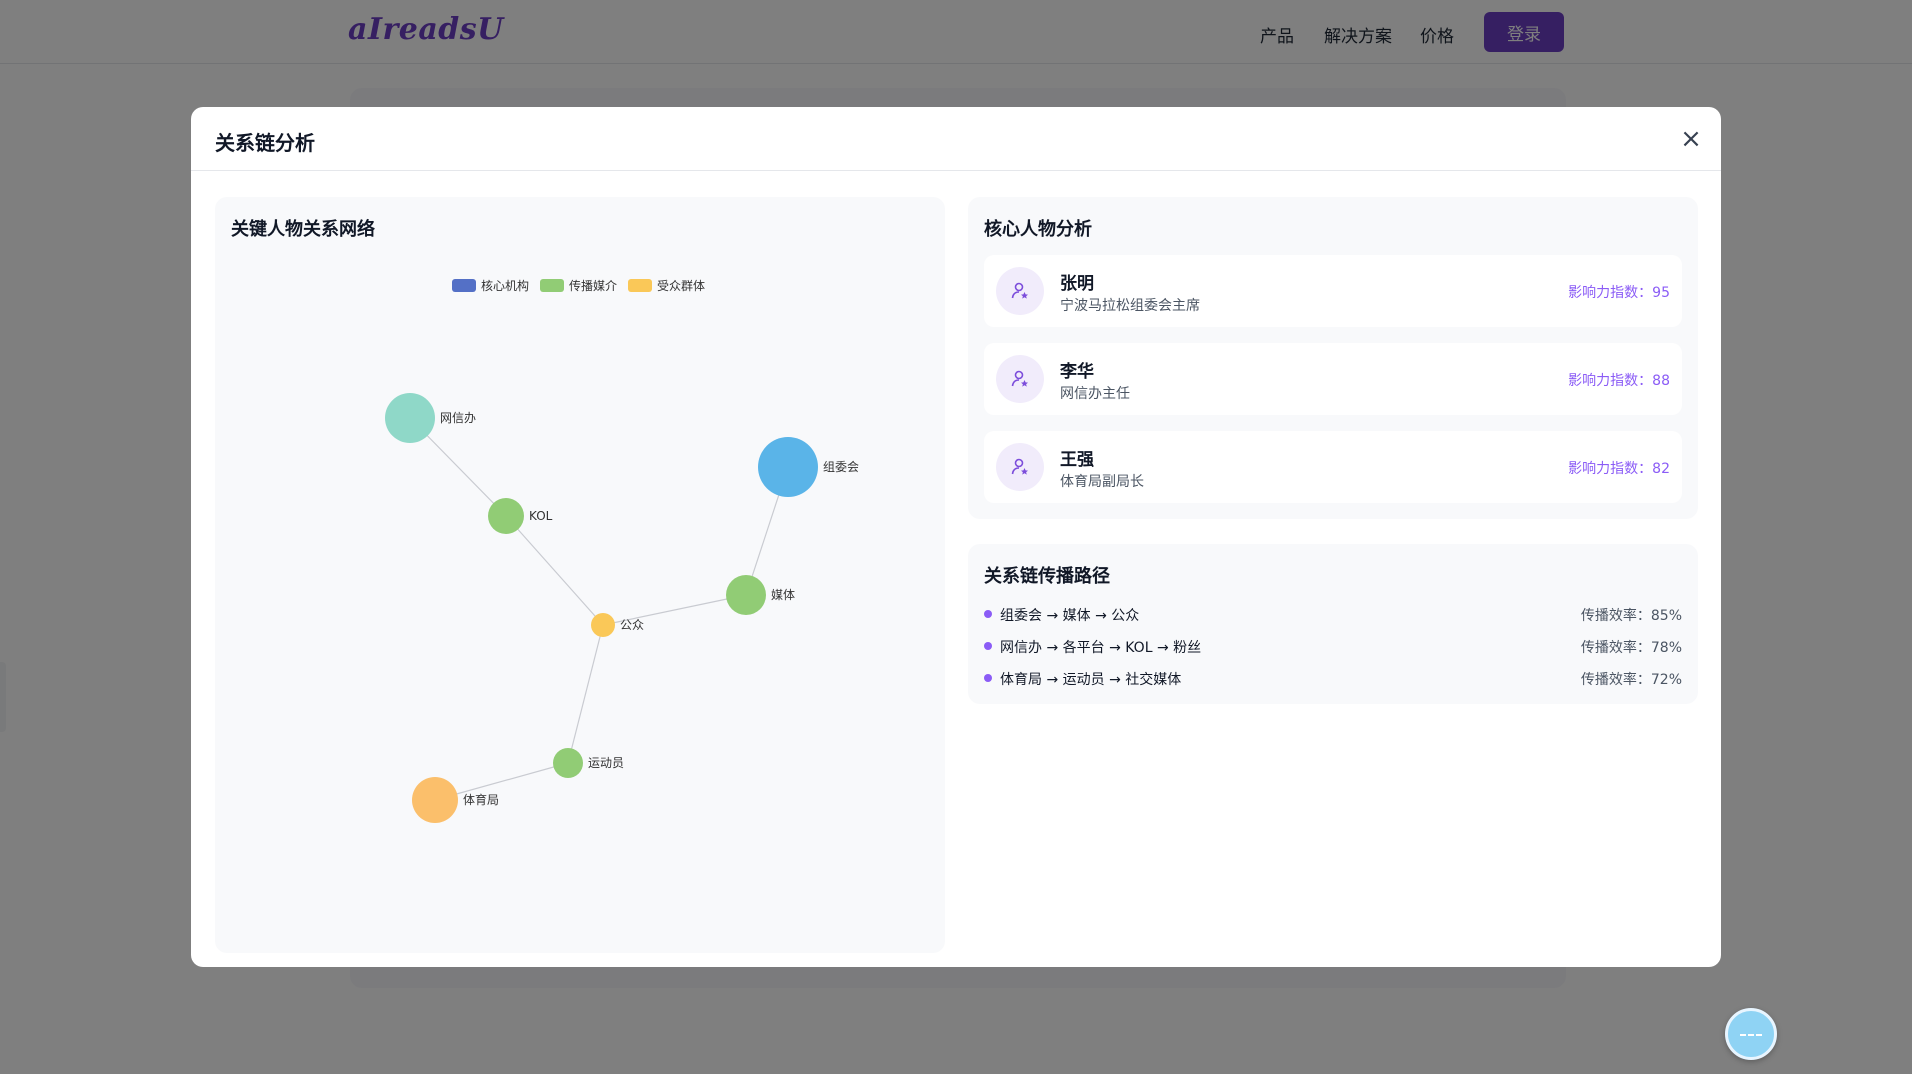 This screenshot has height=1074, width=1912. What do you see at coordinates (1631, 648) in the screenshot?
I see `path-rate: 传播效率：78%` at bounding box center [1631, 648].